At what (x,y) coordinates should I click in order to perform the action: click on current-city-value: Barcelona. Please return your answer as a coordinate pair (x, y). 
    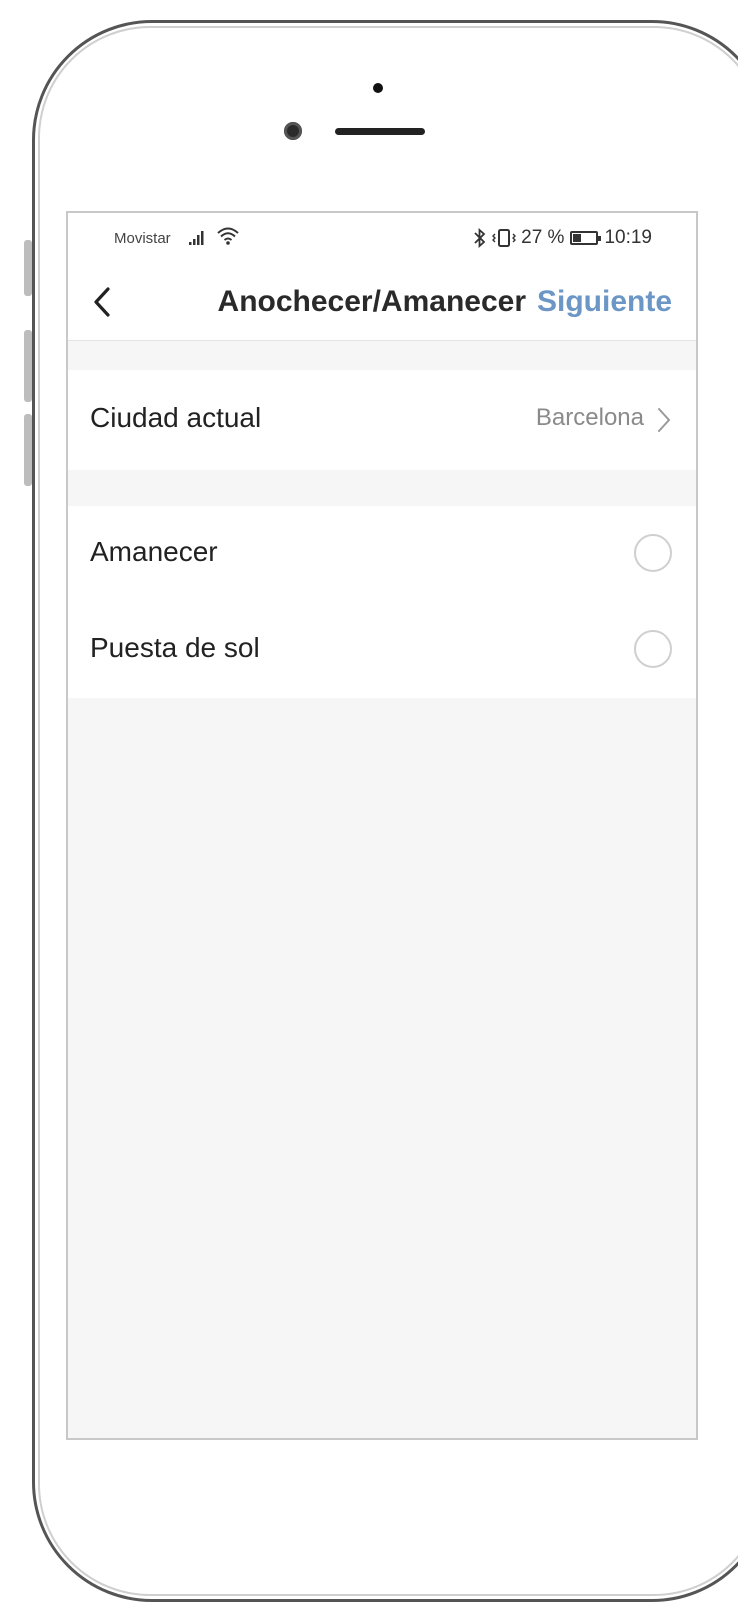
    Looking at the image, I should click on (589, 417).